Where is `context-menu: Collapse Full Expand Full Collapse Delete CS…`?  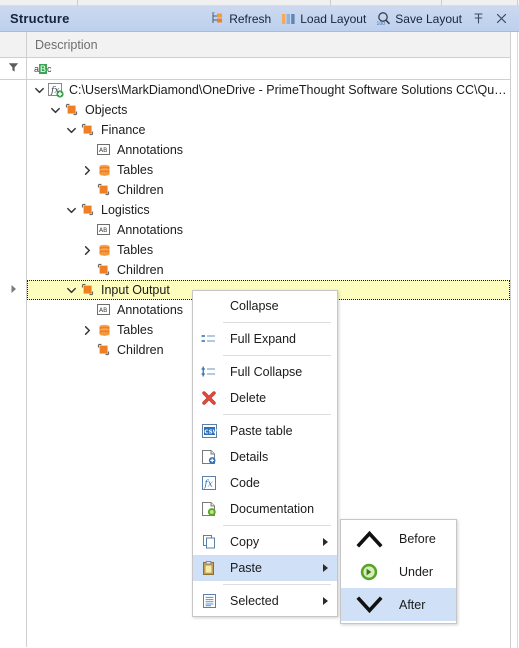
context-menu: Collapse Full Expand Full Collapse Delete CS… is located at coordinates (265, 453).